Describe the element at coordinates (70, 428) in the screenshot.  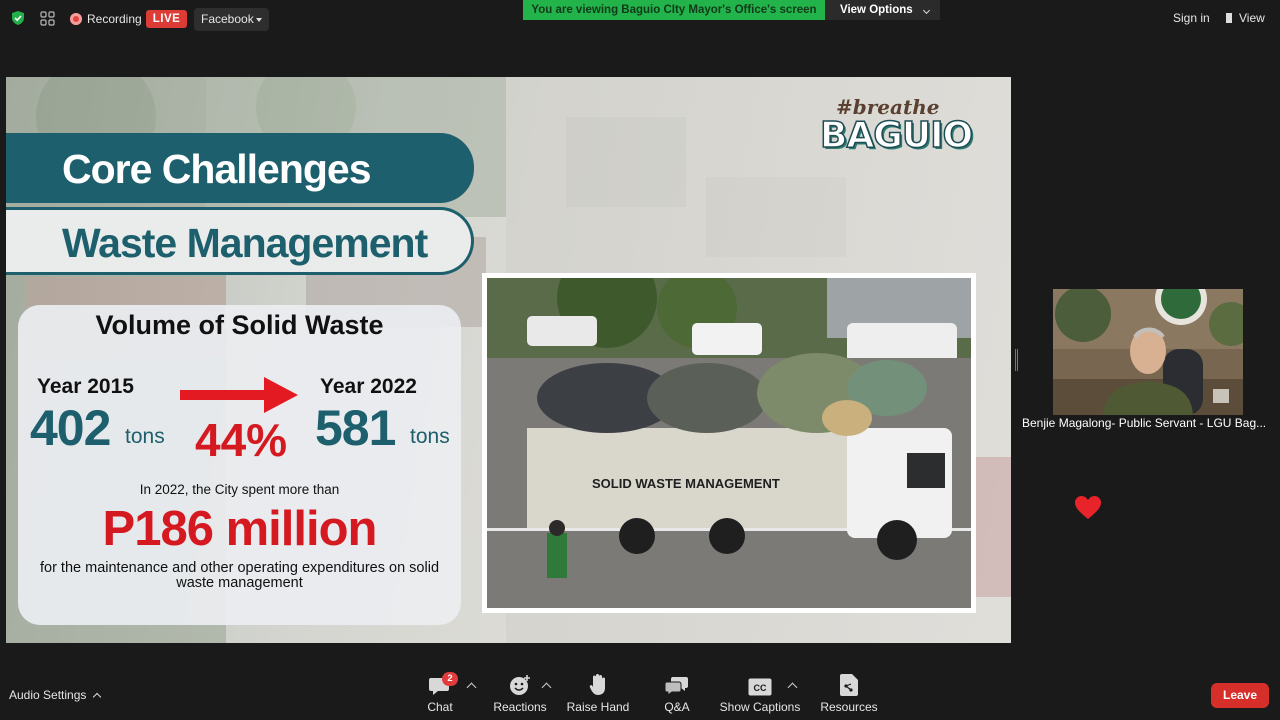
I see `year-2015-value: 402` at that location.